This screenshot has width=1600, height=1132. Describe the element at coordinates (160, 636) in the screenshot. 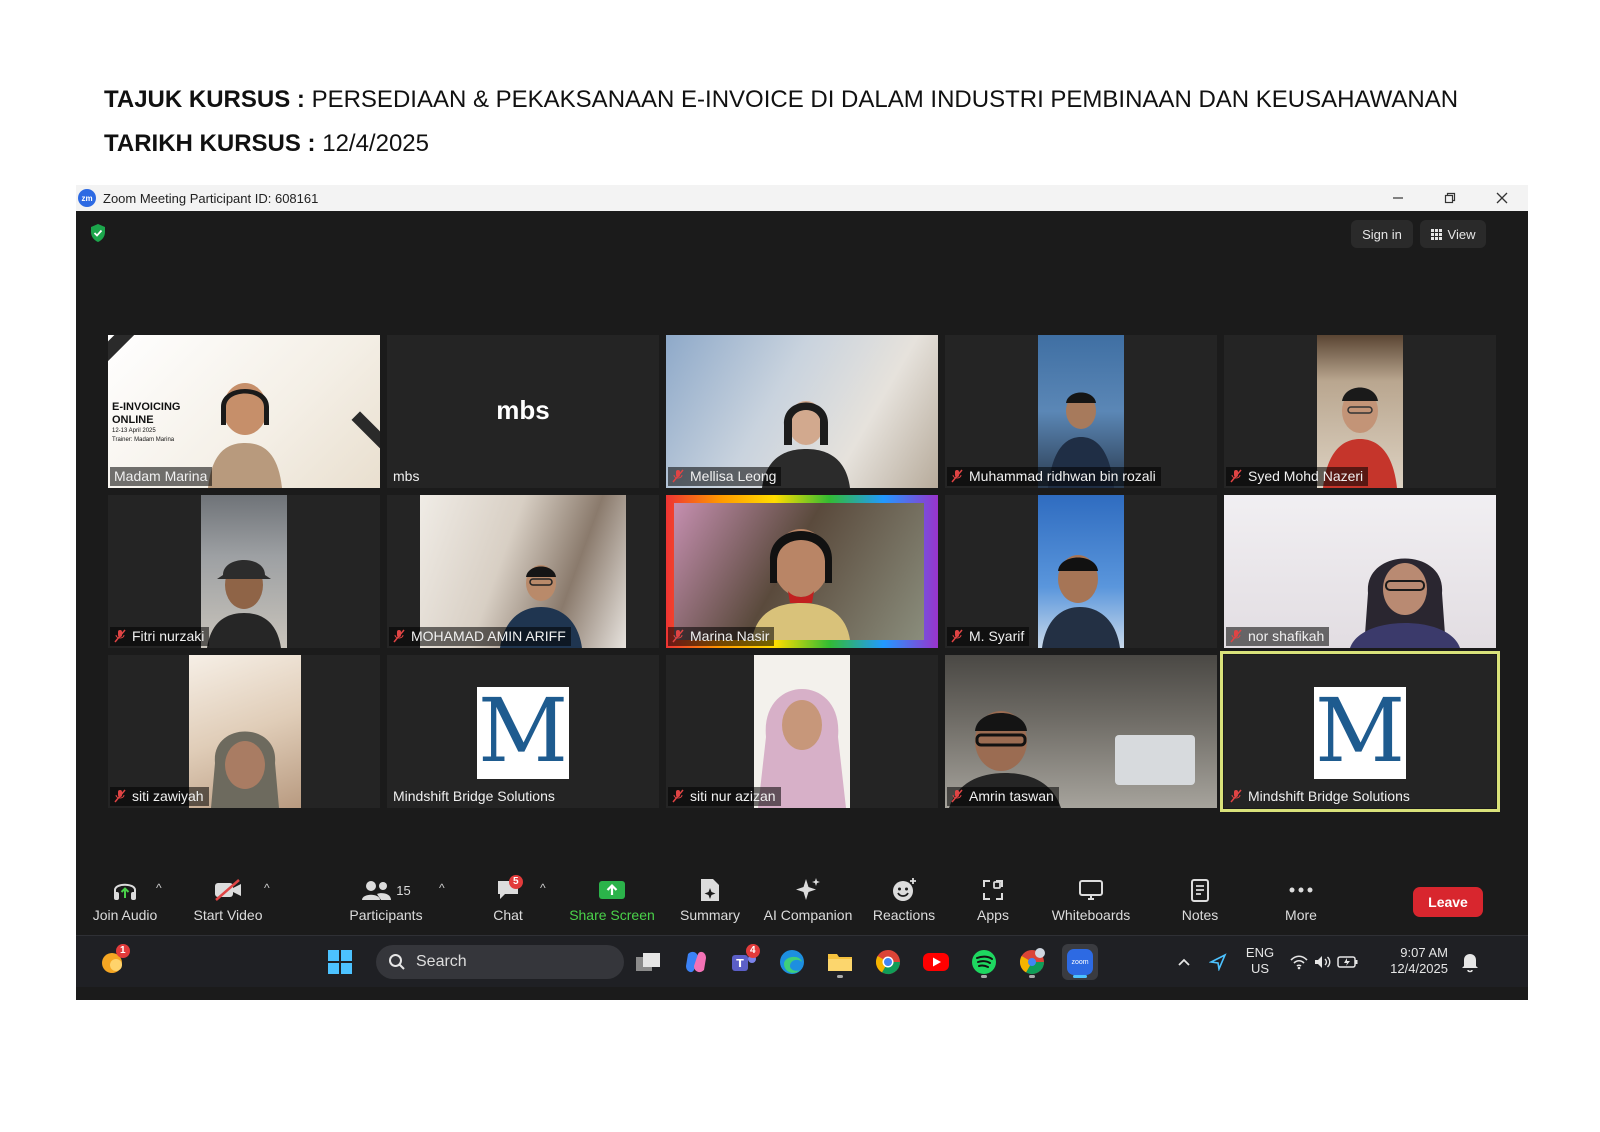

I see `participant-name-label: Fitri nurzaki` at that location.